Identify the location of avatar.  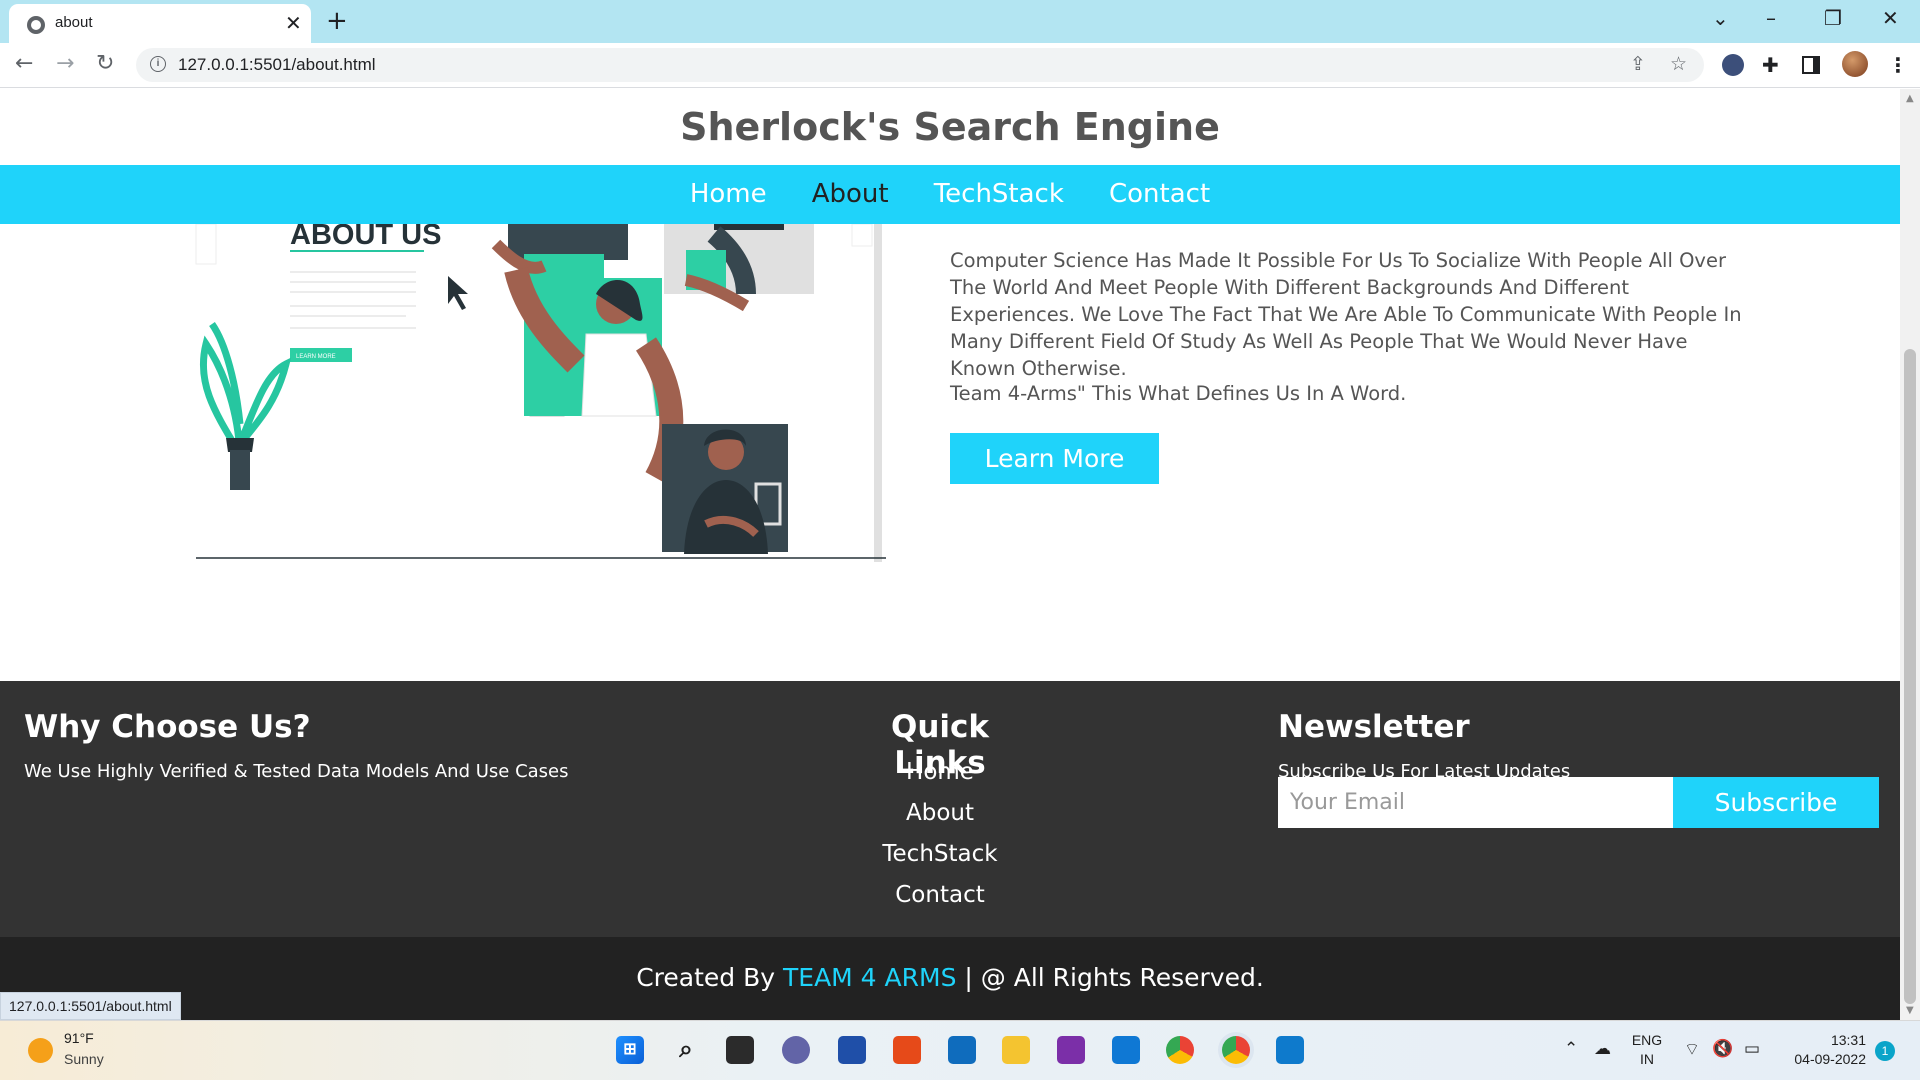
(1855, 64).